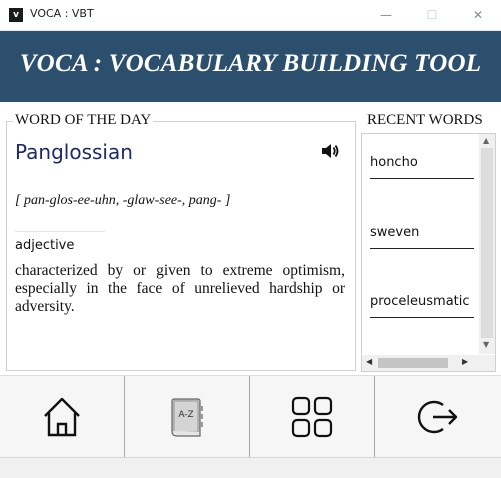  Describe the element at coordinates (83, 120) in the screenshot. I see `word-of-the-day-heading: WORD OF THE DAY` at that location.